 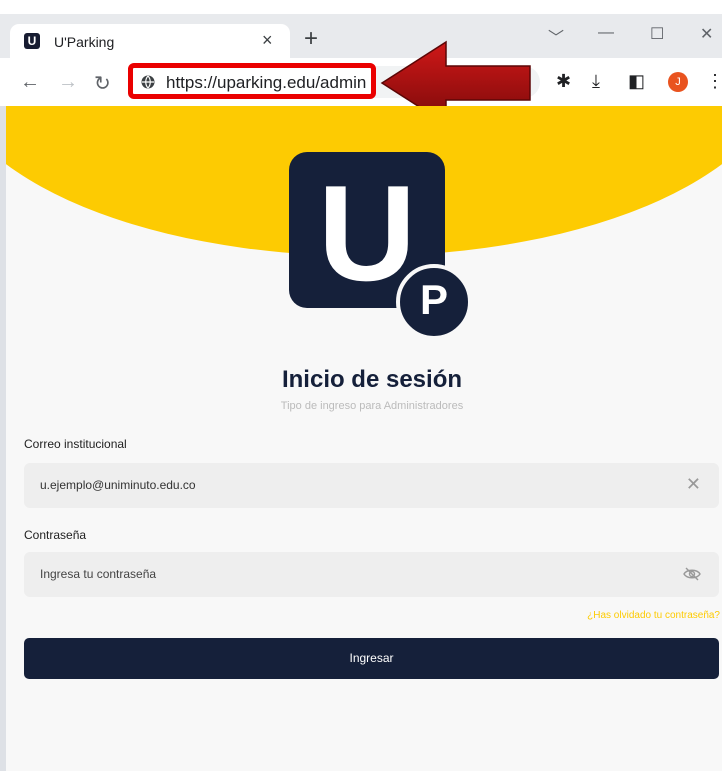 I want to click on tab-close-icon: ×, so click(x=267, y=40).